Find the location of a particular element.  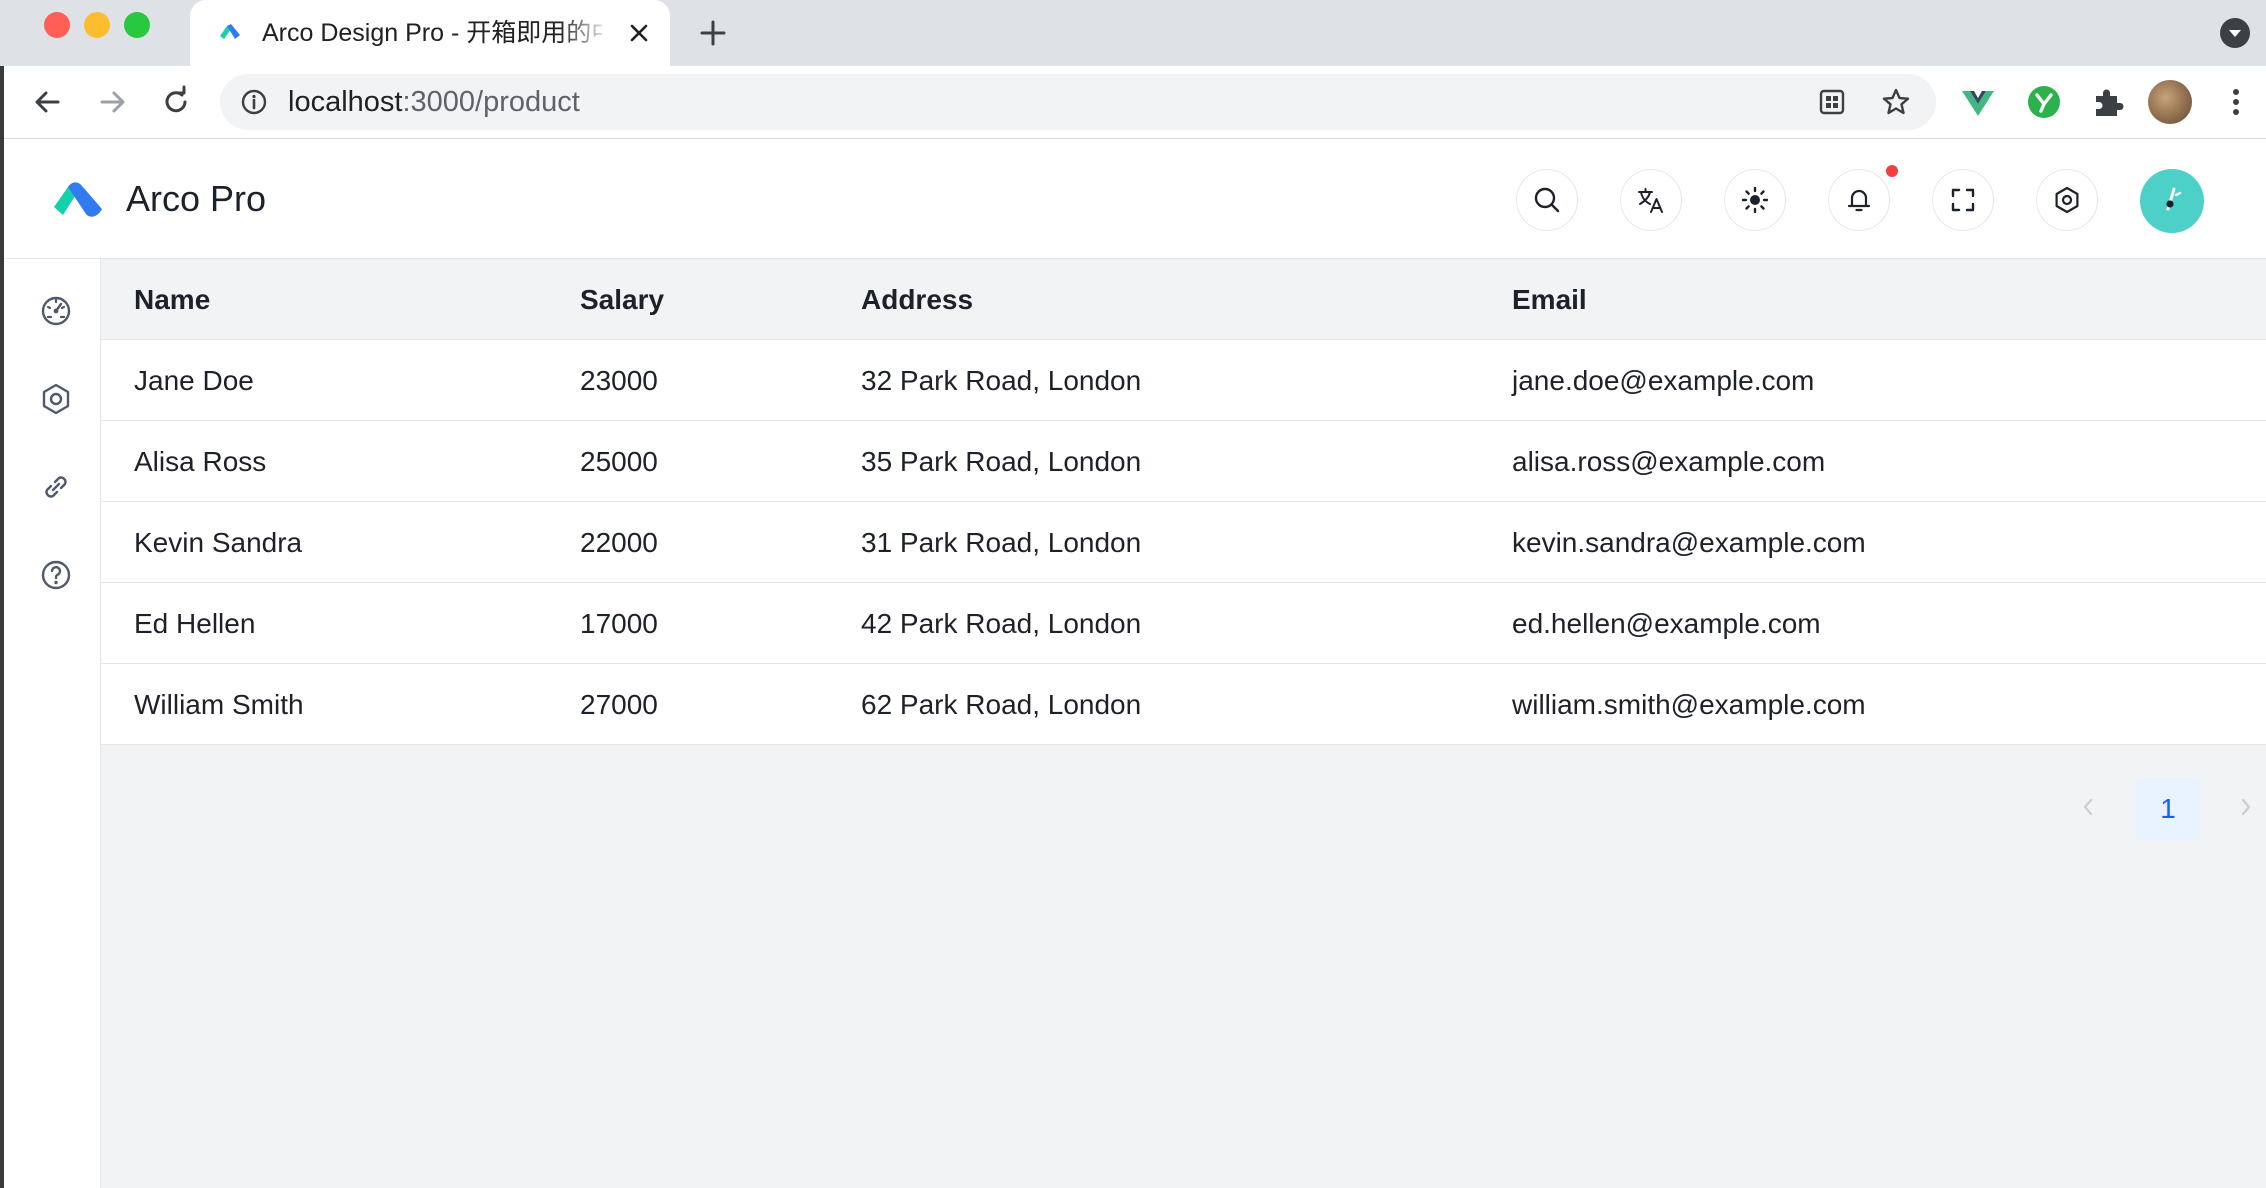

cell-name: William Smith is located at coordinates (219, 704).